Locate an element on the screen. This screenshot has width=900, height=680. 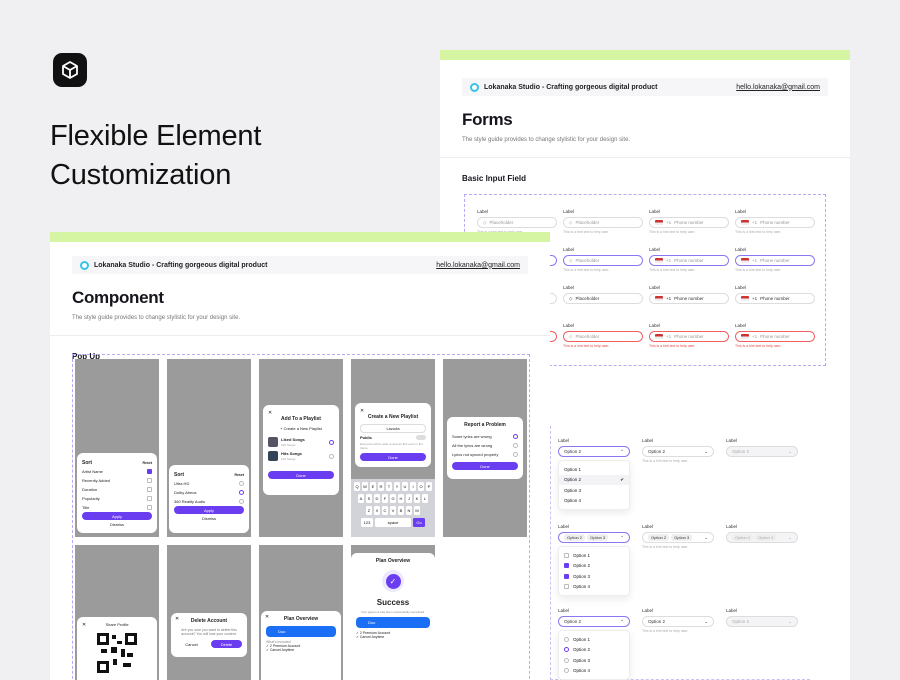
keyboard-key: B is located at coordinates (401, 510).